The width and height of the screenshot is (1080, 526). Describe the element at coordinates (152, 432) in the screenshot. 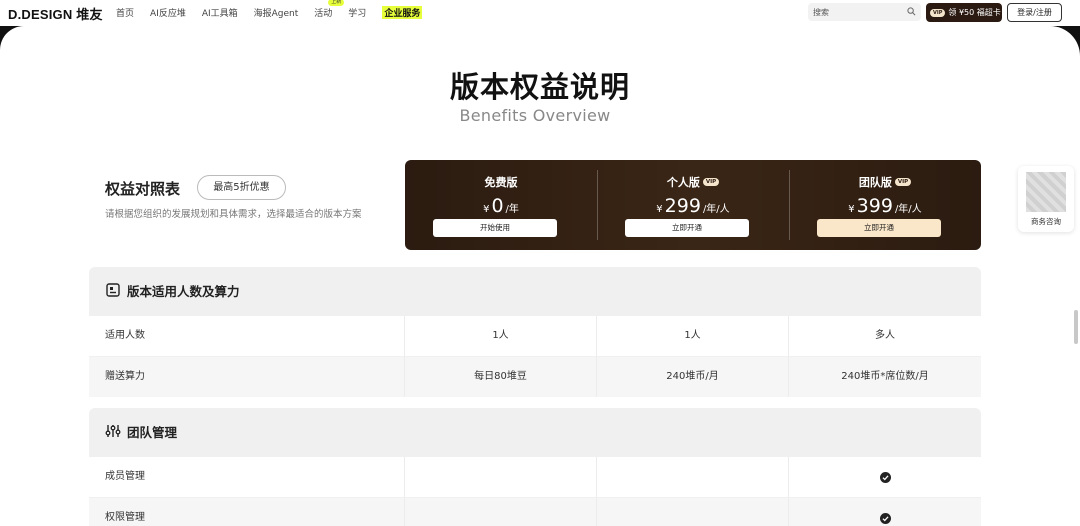

I see `section-title: 团队管理` at that location.